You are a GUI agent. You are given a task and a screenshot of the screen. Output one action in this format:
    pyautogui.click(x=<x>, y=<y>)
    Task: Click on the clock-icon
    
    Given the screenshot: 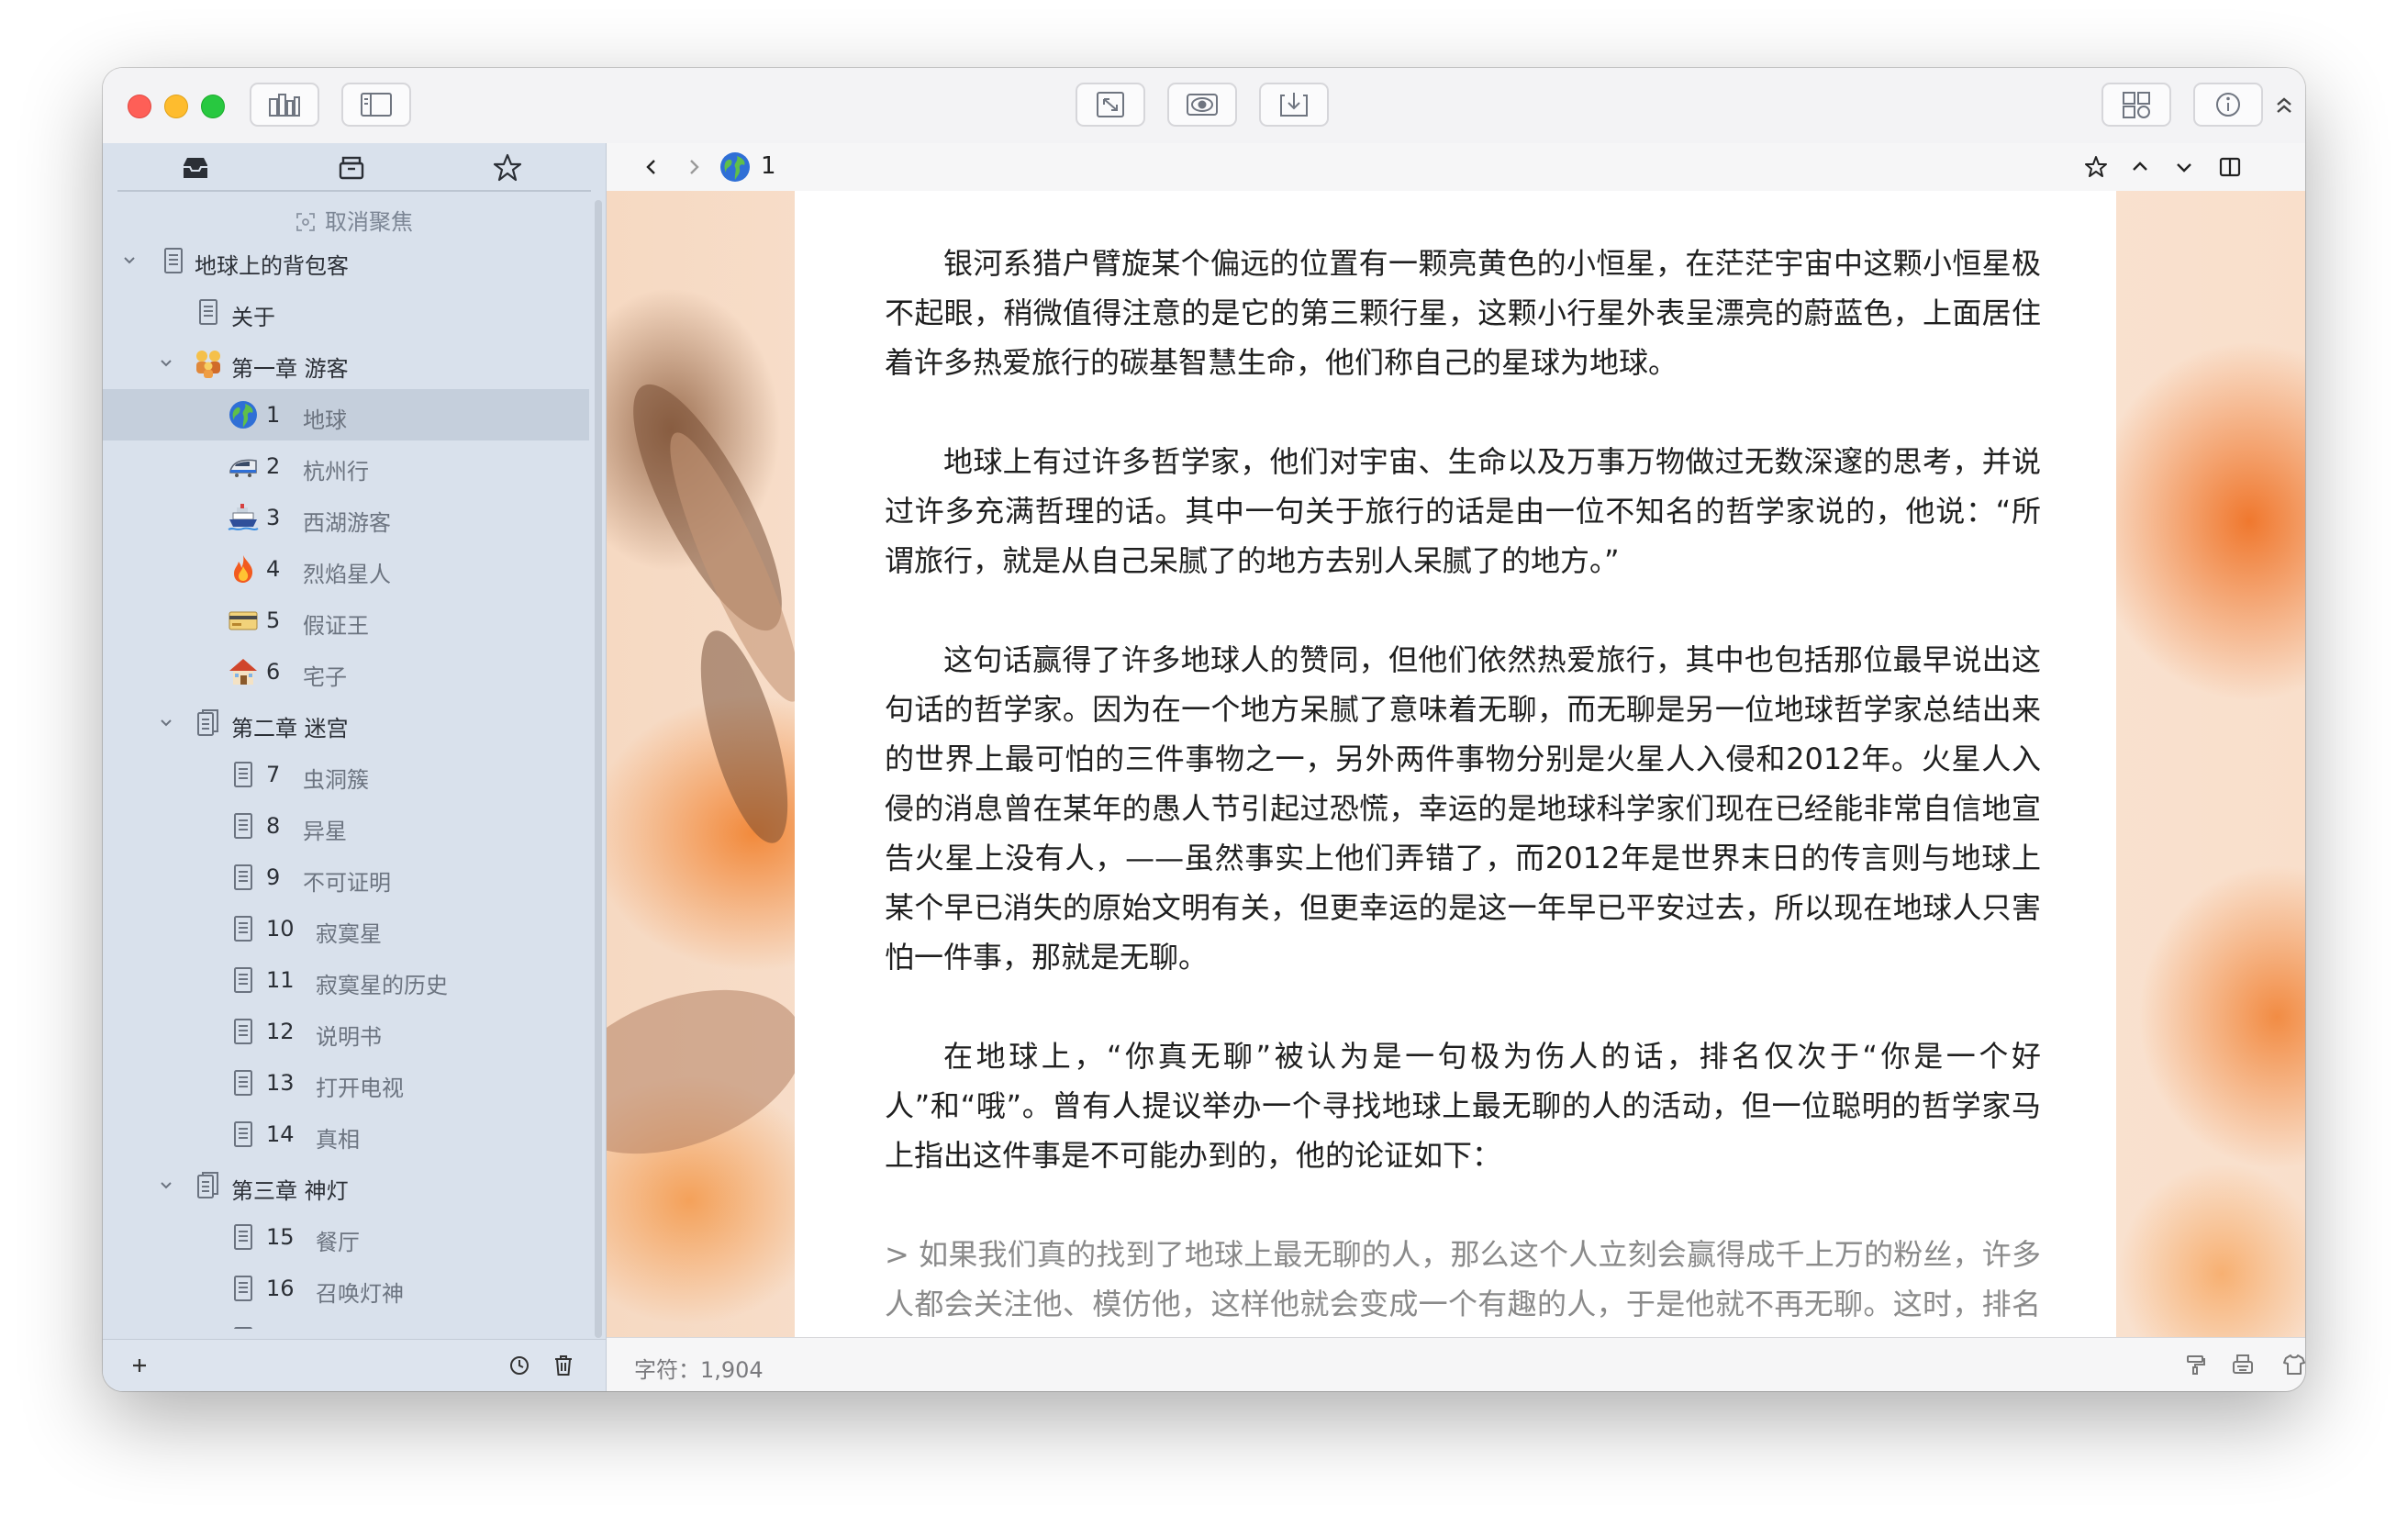 What is the action you would take?
    pyautogui.click(x=519, y=1365)
    